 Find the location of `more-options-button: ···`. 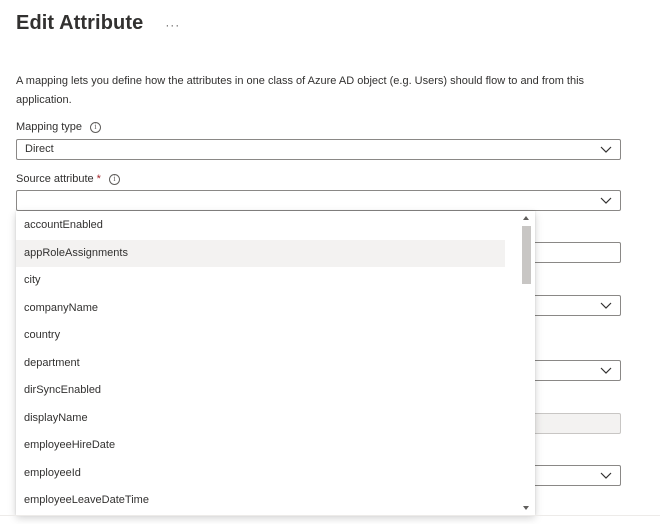

more-options-button: ··· is located at coordinates (172, 25).